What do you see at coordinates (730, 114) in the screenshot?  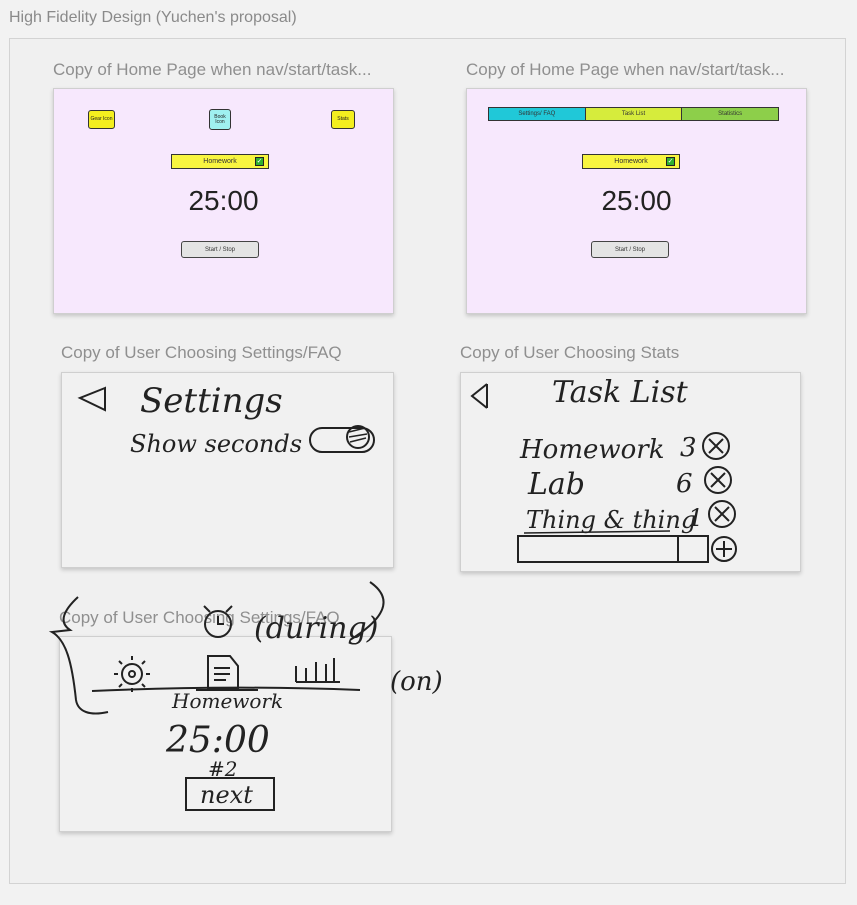 I see `tab-statistics: Statistics` at bounding box center [730, 114].